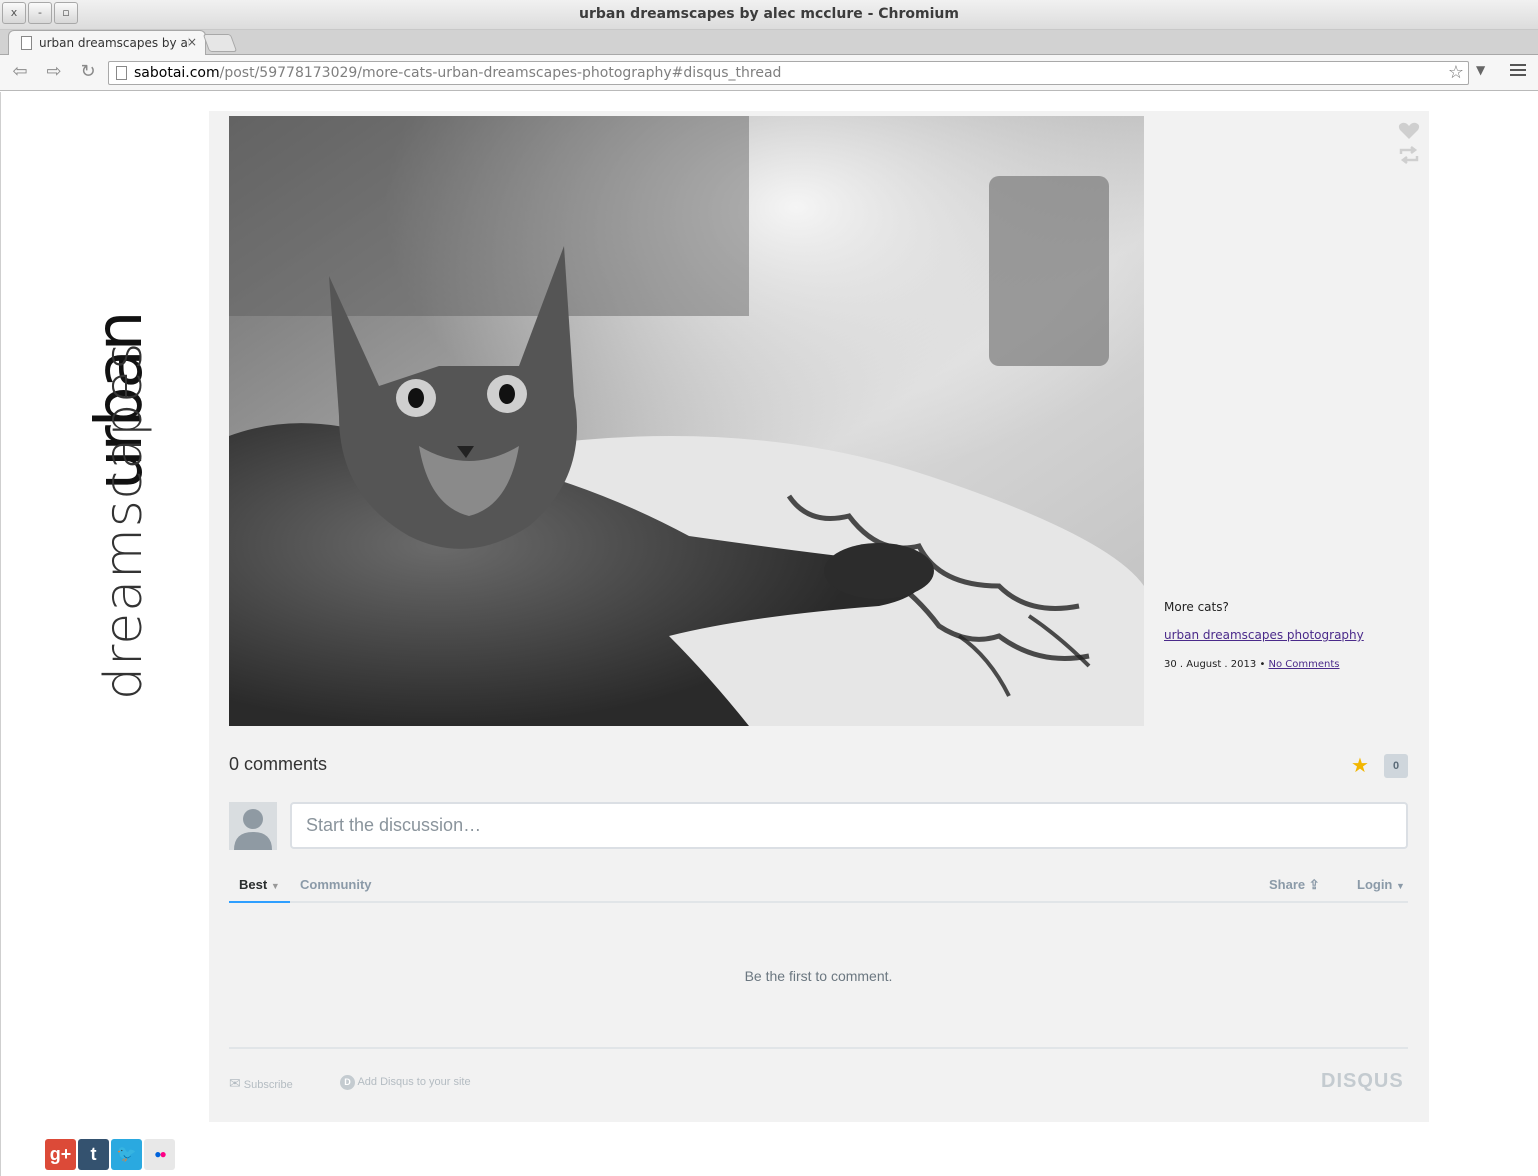 The image size is (1538, 1176). I want to click on post-meta: 30 . August . 2013 • No Comments, so click(1252, 664).